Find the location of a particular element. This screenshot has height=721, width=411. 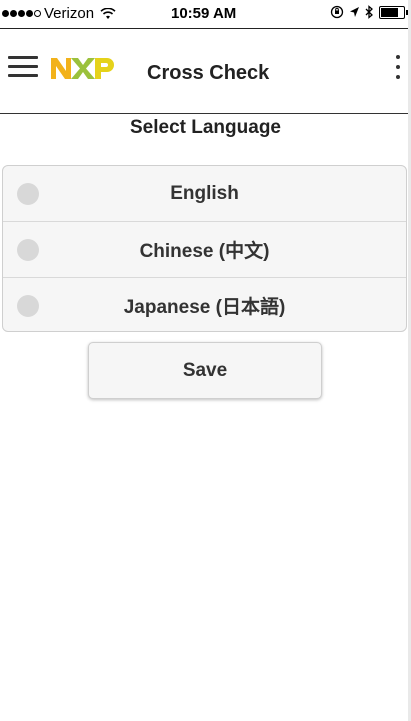

language-option-chinese: Chinese (中文) is located at coordinates (204, 250).